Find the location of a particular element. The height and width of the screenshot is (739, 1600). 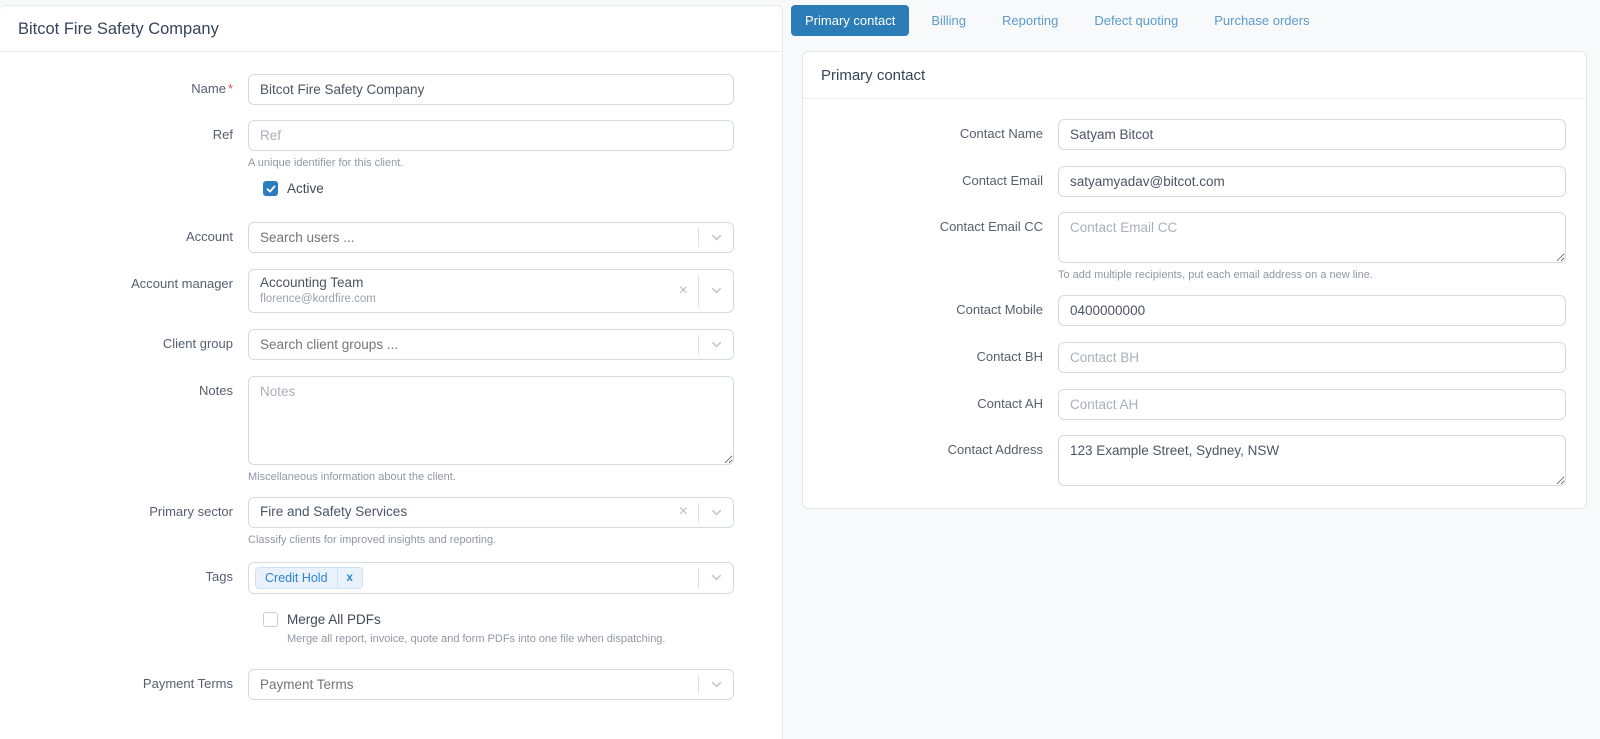

tag-credit-hold: Credit Hold x is located at coordinates (309, 577).